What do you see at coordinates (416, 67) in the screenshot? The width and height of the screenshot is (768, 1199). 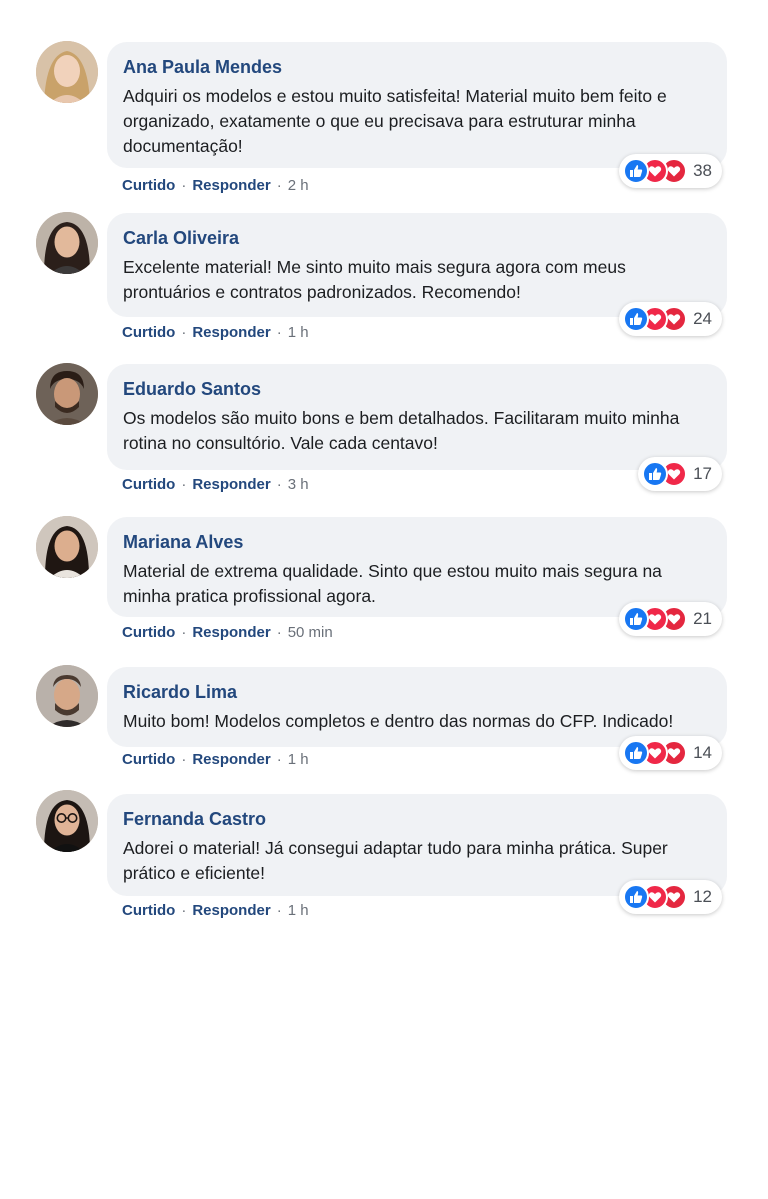 I see `author-name: Ana Paula Mendes` at bounding box center [416, 67].